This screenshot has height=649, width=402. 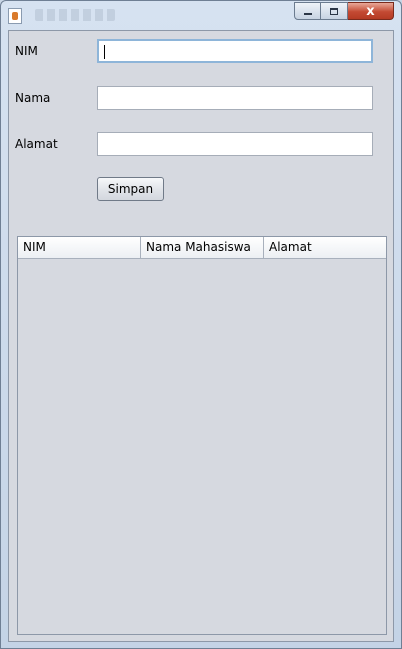 I want to click on column-header-nim: NIM, so click(x=79, y=247).